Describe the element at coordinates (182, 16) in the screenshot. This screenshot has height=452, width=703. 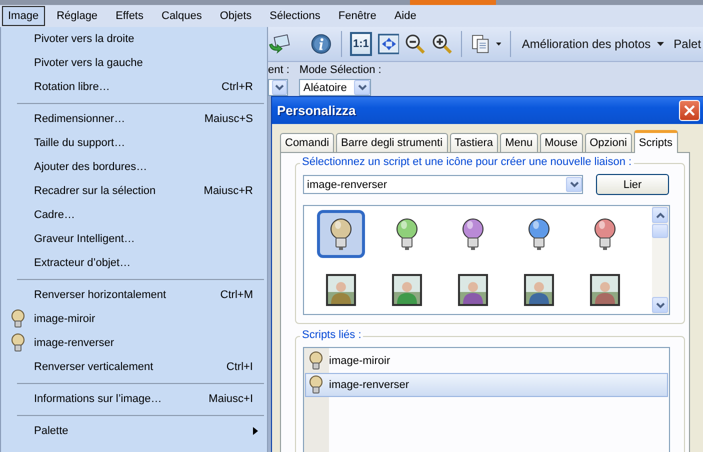
I see `menubar-item: Calques` at that location.